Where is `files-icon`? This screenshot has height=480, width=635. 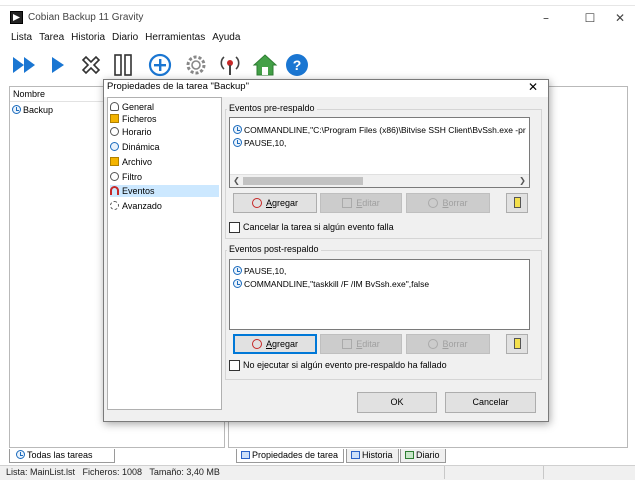
files-icon is located at coordinates (114, 118).